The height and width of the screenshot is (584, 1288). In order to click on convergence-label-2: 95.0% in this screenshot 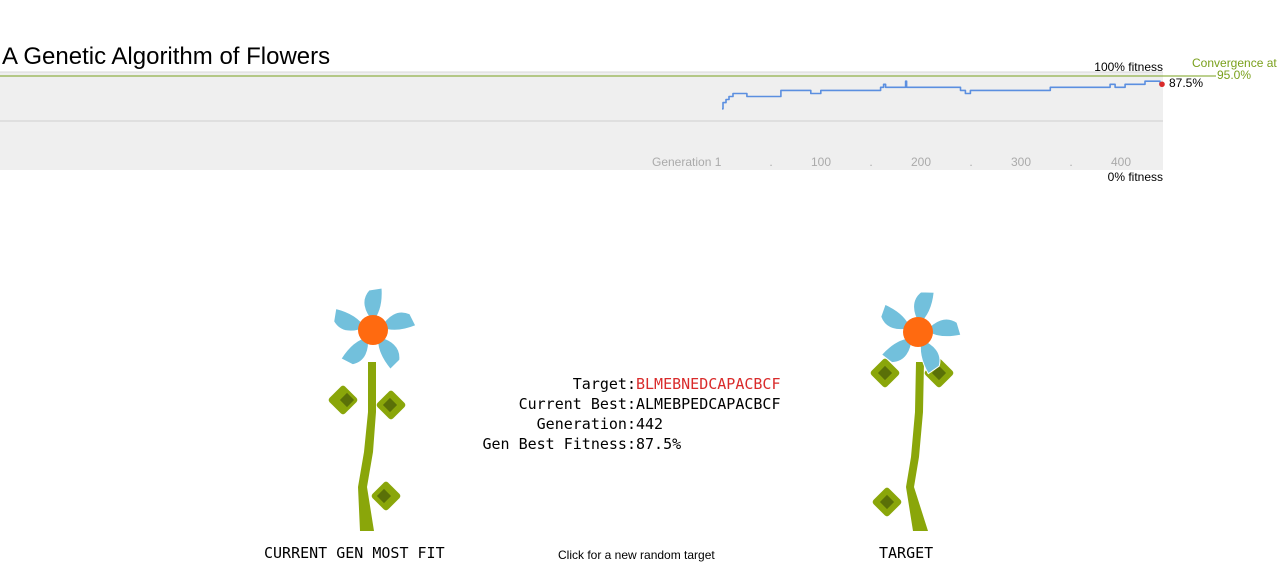, I will do `click(1234, 75)`.